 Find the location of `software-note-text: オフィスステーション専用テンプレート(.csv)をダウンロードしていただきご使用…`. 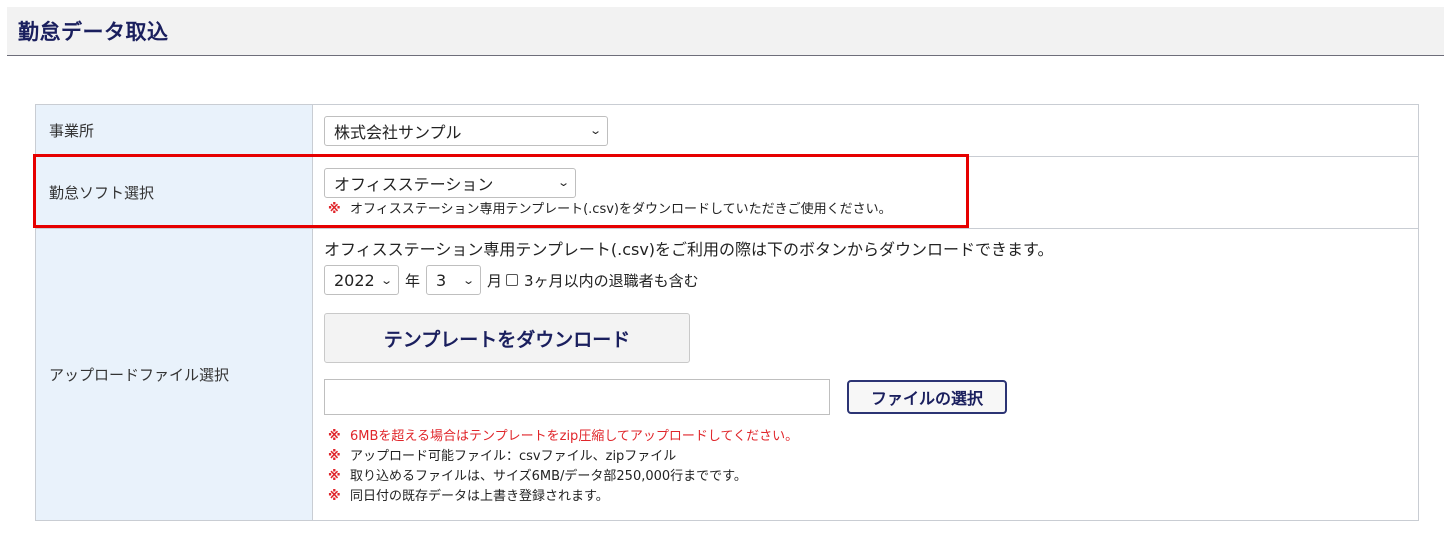

software-note-text: オフィスステーション専用テンプレート(.csv)をダウンロードしていただきご使用… is located at coordinates (621, 209).